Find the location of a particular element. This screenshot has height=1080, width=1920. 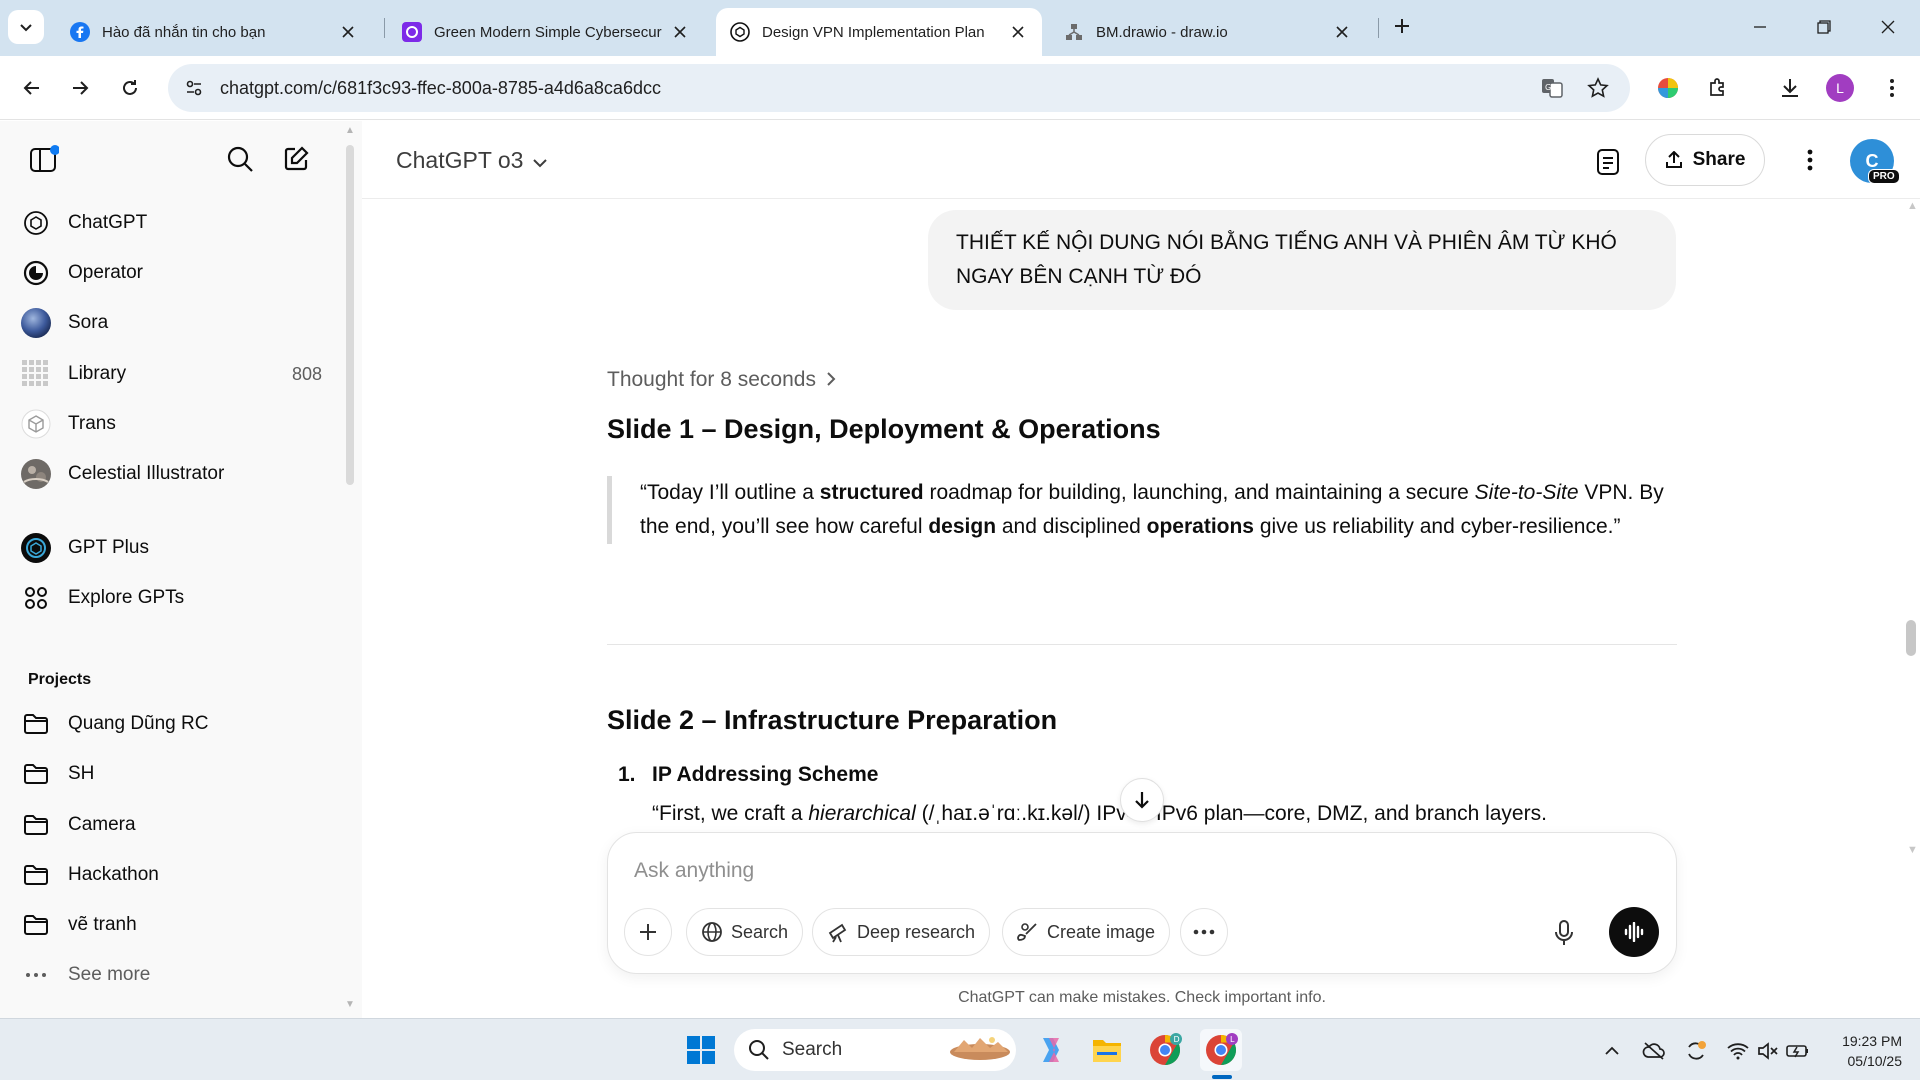

copilot-icon is located at coordinates (1051, 1050).